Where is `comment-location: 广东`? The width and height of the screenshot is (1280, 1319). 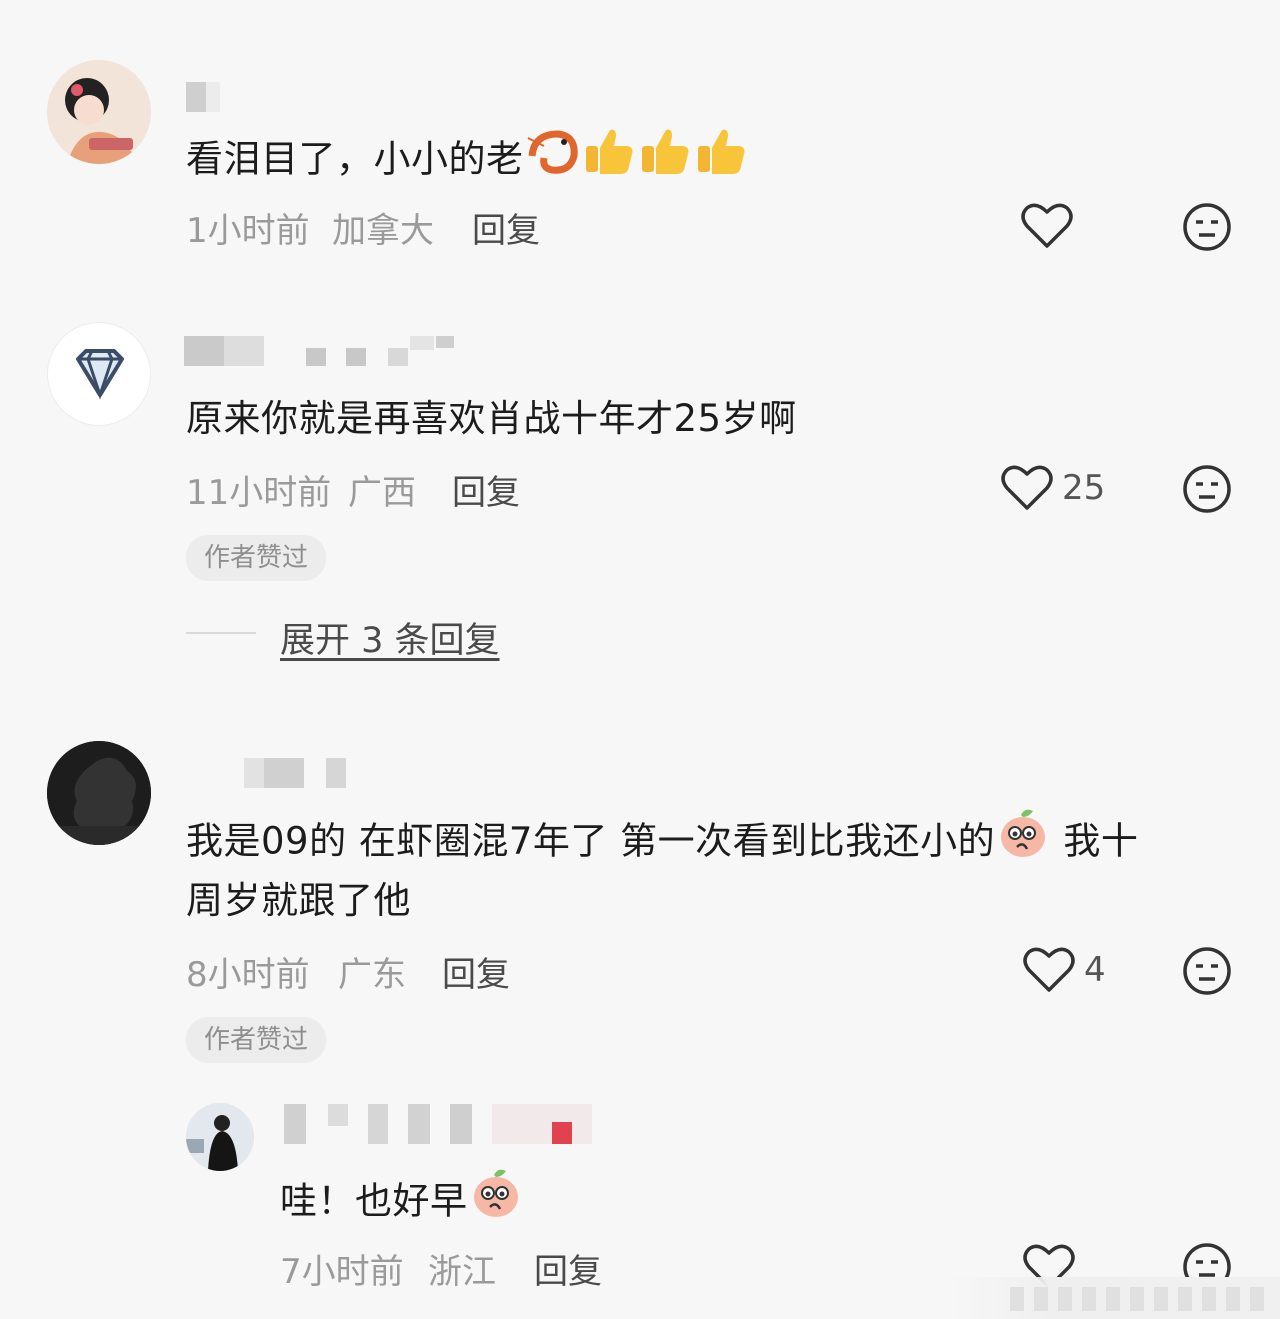
comment-location: 广东 is located at coordinates (372, 975).